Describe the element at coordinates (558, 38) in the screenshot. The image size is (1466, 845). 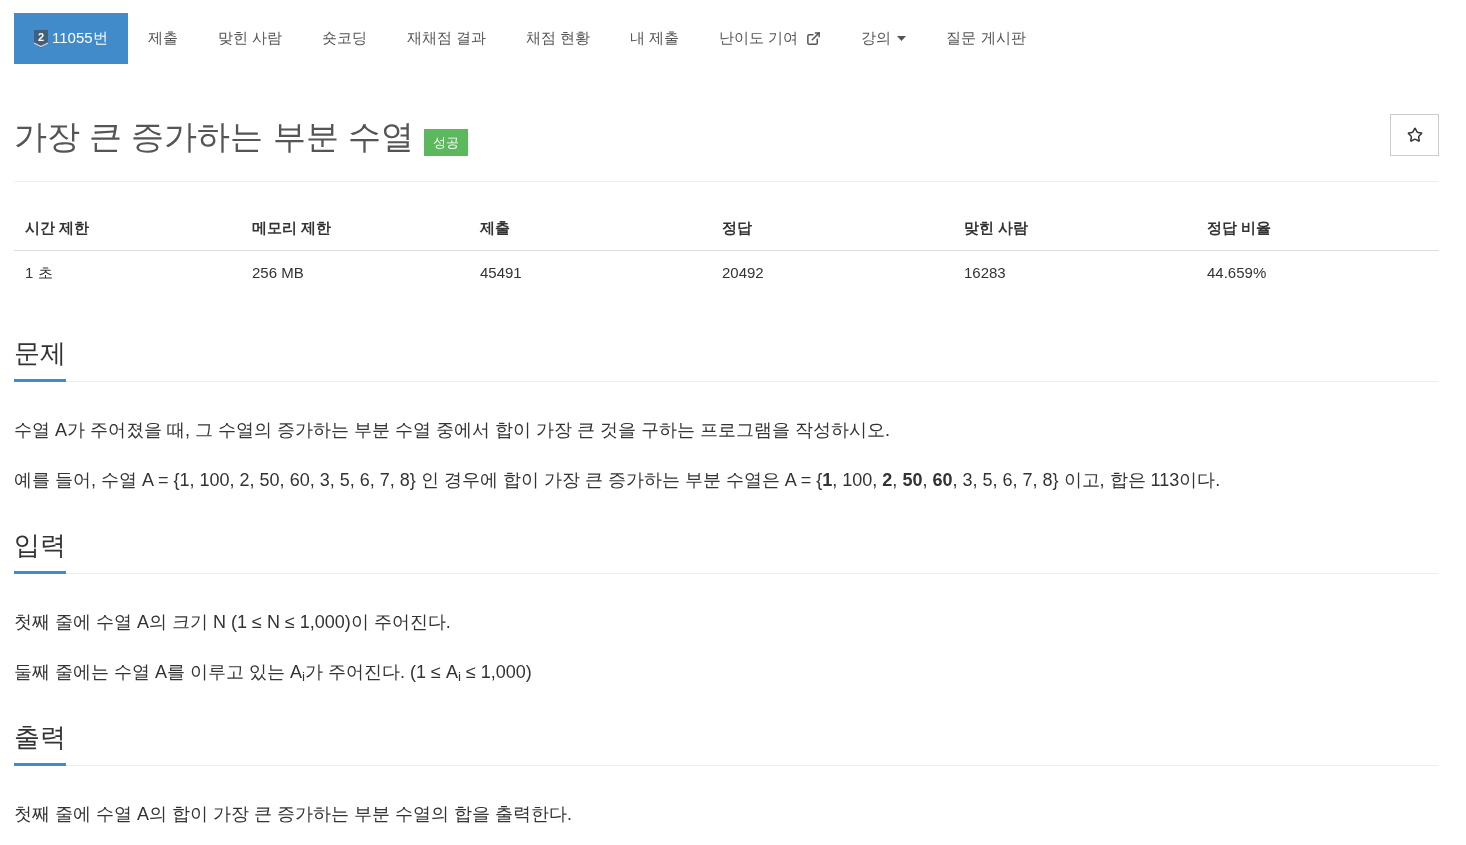
I see `nav-tab: 채점 현황` at that location.